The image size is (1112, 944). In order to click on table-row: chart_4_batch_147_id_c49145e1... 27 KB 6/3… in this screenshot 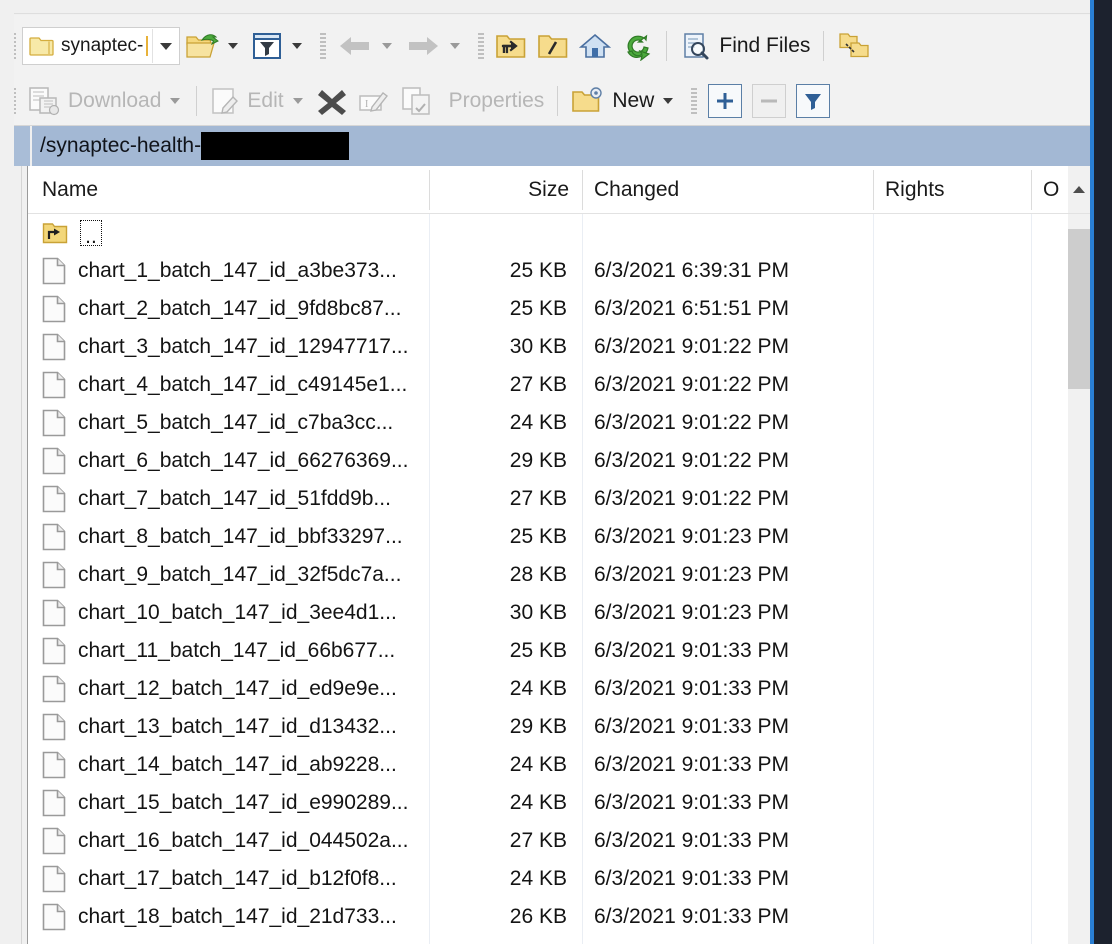, I will do `click(548, 385)`.